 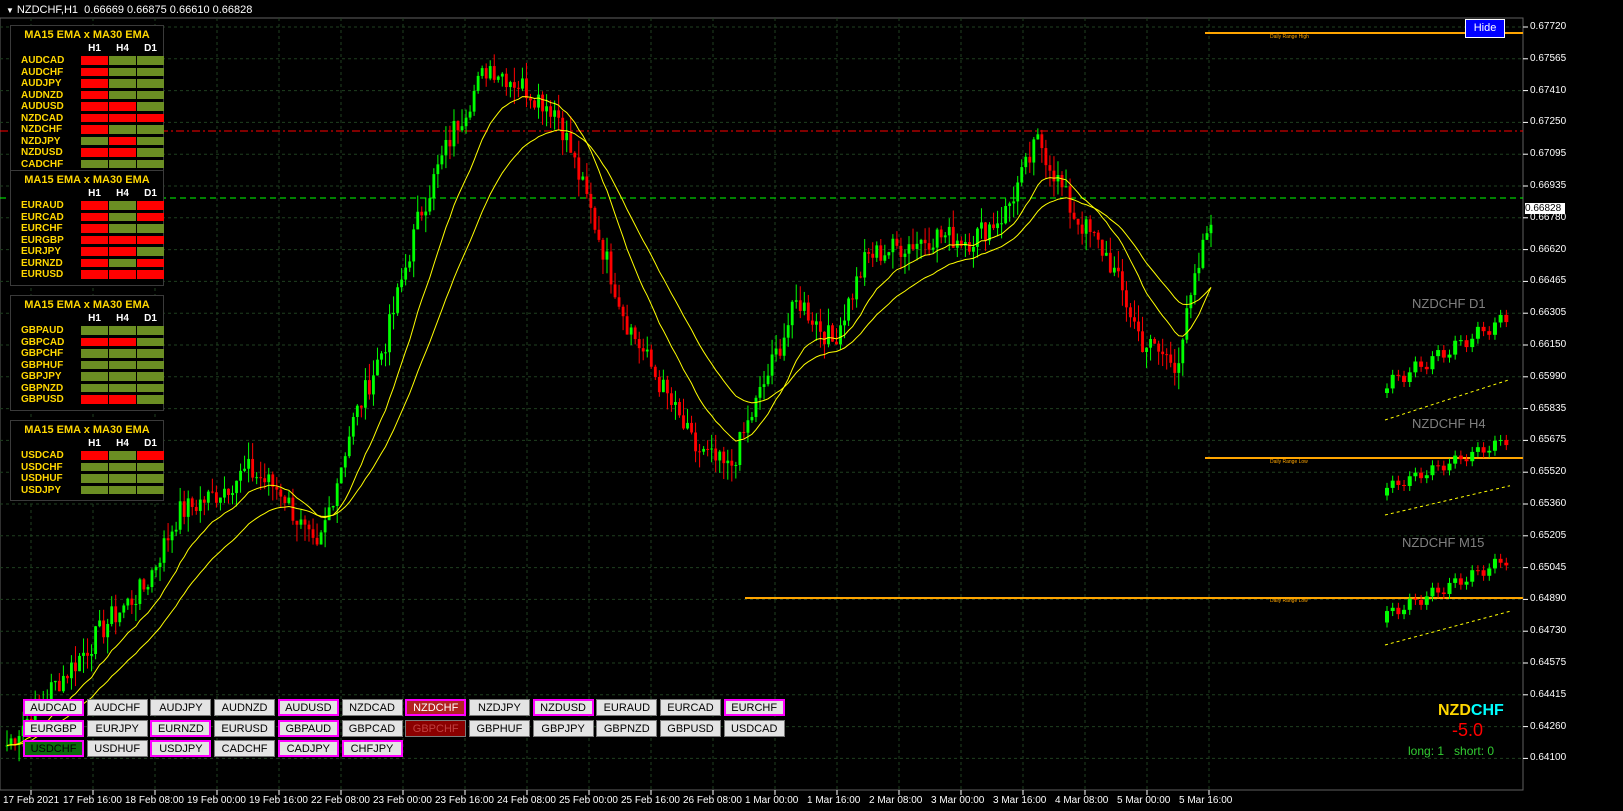 I want to click on mini-chart-m15-title: NZDCHF M15, so click(x=1443, y=542).